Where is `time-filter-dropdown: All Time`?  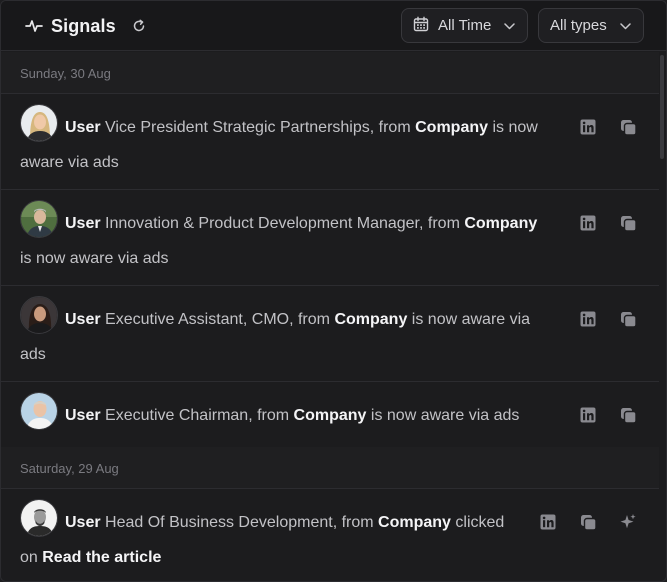 time-filter-dropdown: All Time is located at coordinates (464, 25).